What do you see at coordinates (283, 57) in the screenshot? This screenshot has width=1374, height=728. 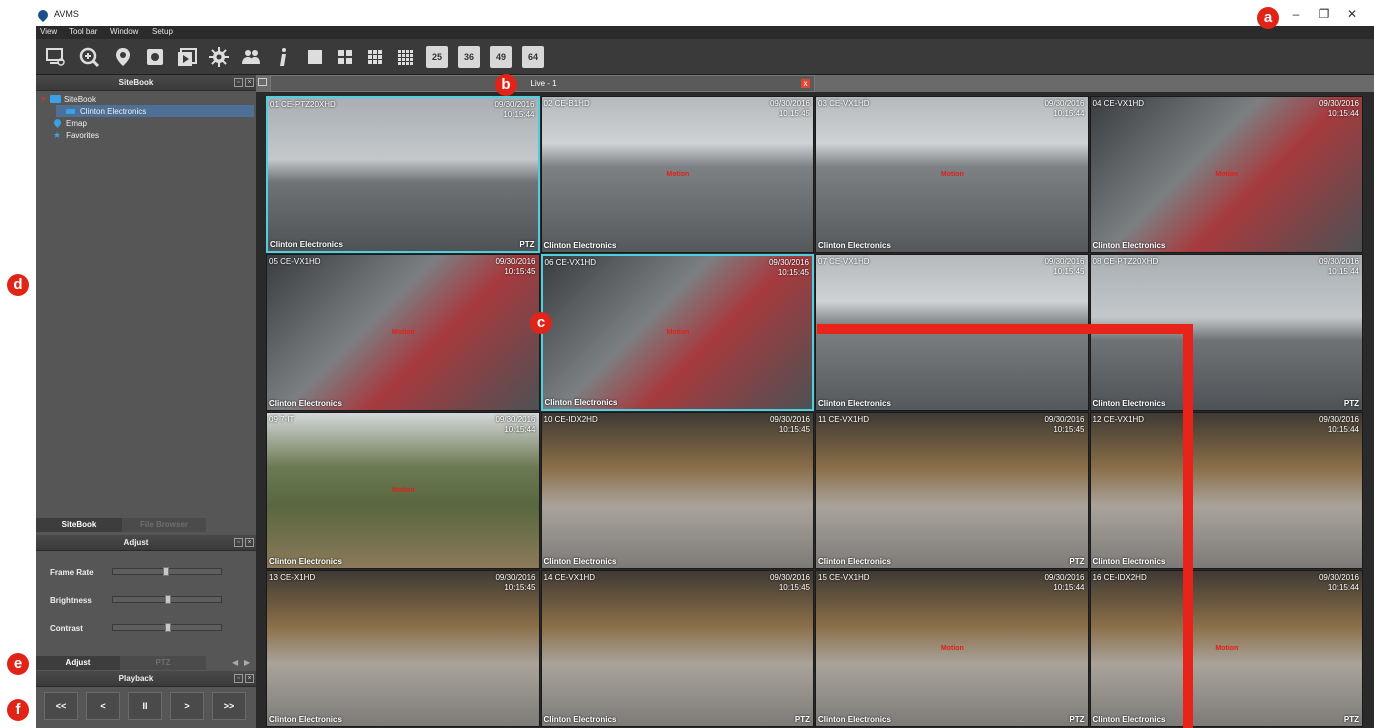 I see `info-icon` at bounding box center [283, 57].